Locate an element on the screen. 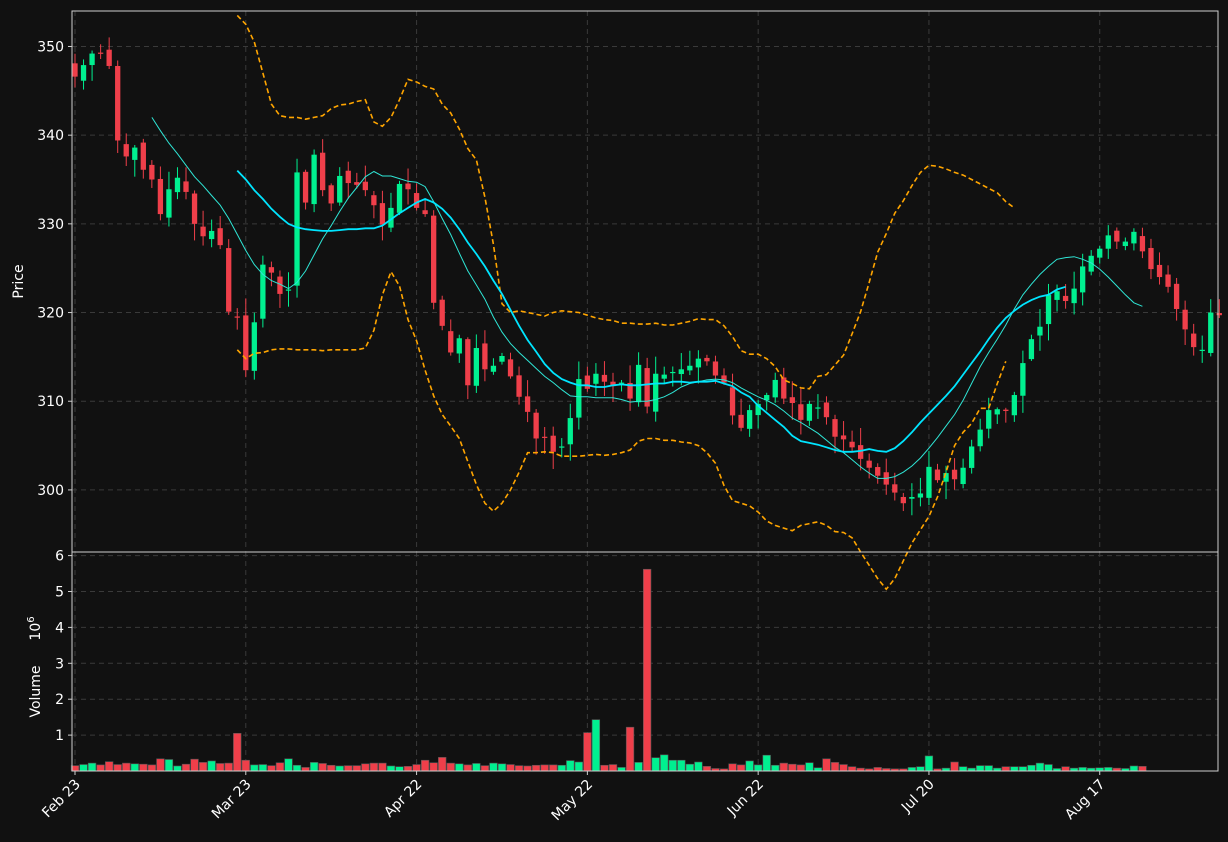  volume-tick-label: 1 is located at coordinates (59, 736).